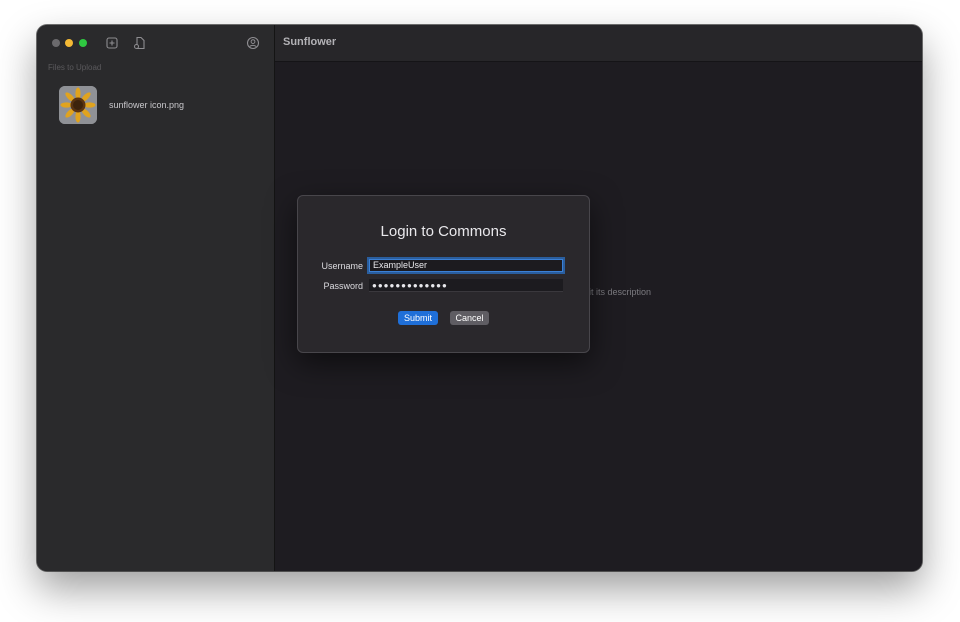 This screenshot has height=622, width=960. I want to click on window-title: Sunflower, so click(310, 42).